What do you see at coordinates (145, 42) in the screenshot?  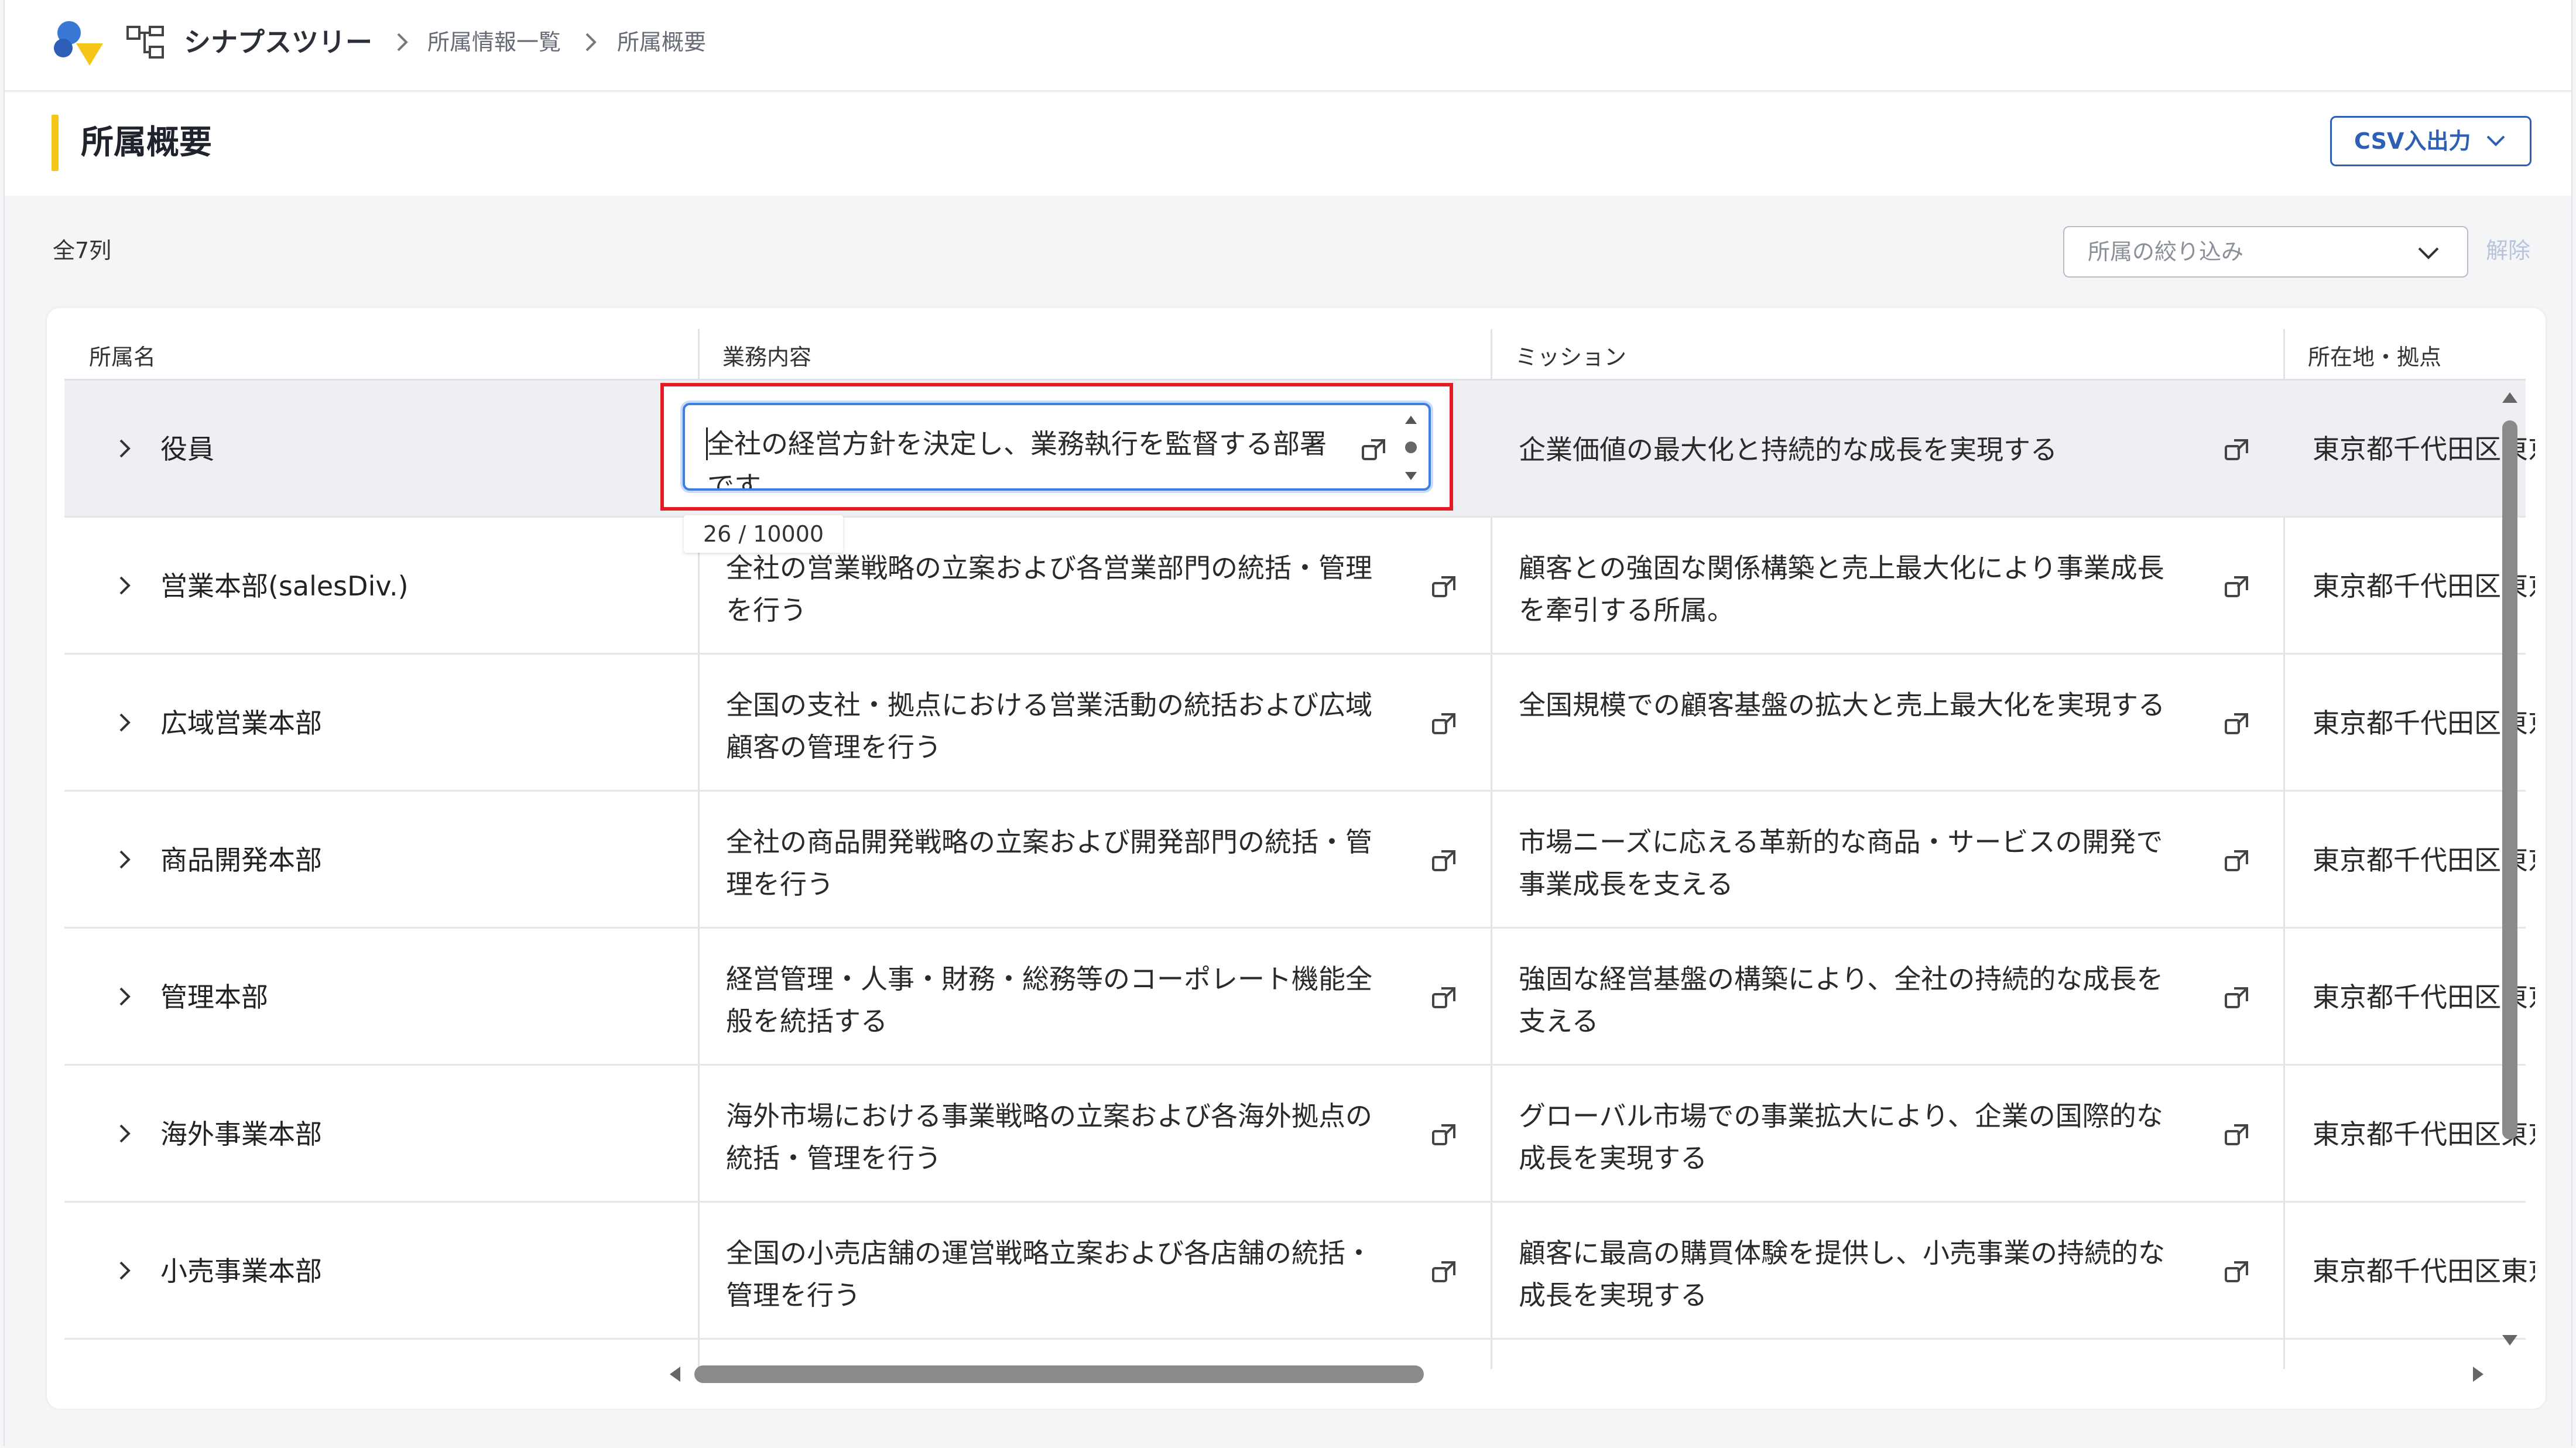 I see `org-tree-icon` at bounding box center [145, 42].